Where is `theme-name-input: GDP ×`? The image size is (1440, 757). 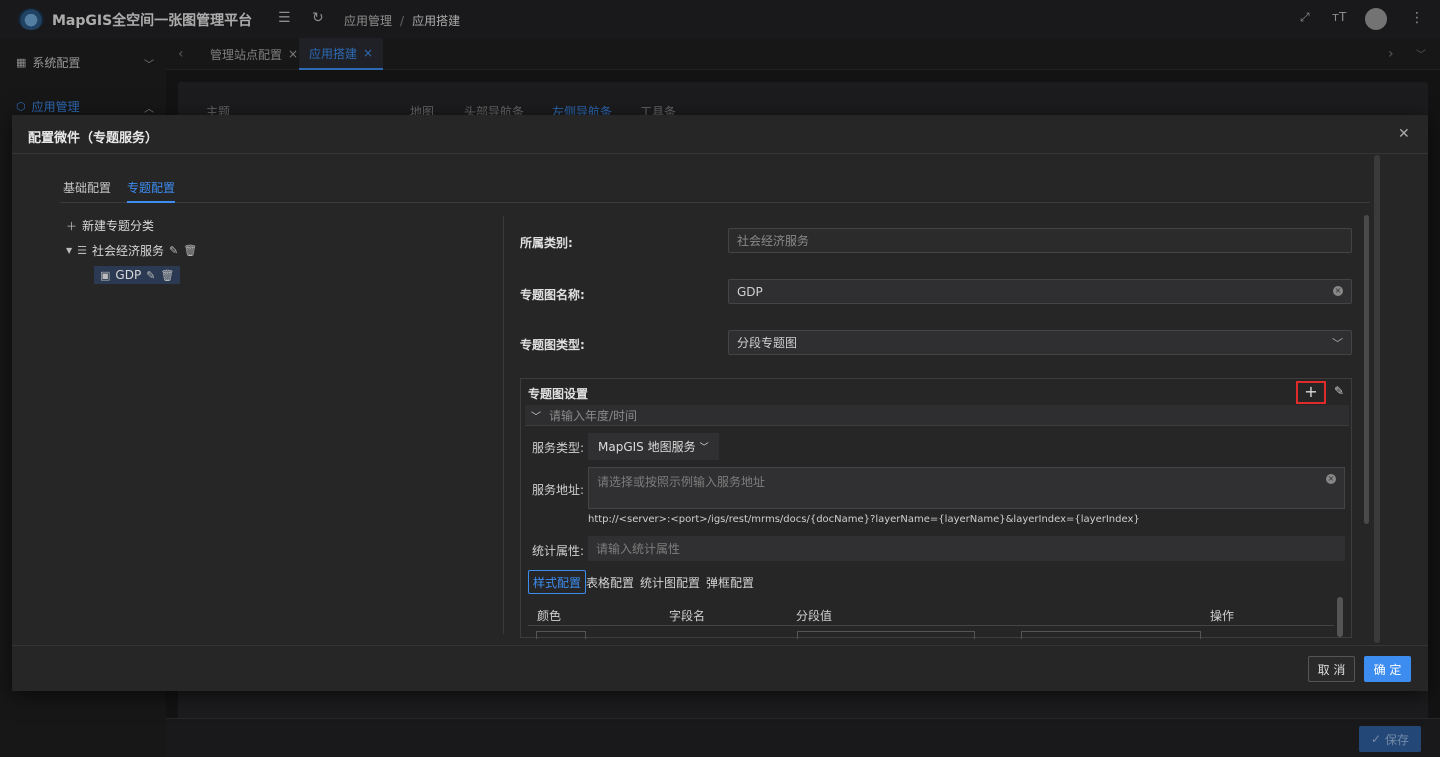
theme-name-input: GDP × is located at coordinates (1040, 291).